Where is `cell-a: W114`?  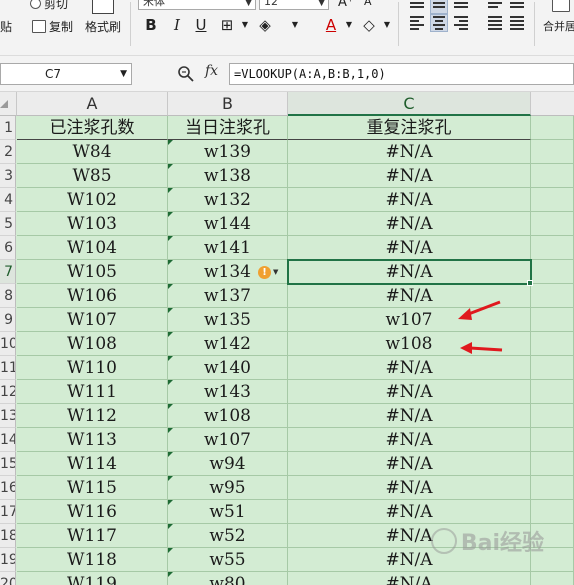
cell-a: W114 is located at coordinates (92, 464).